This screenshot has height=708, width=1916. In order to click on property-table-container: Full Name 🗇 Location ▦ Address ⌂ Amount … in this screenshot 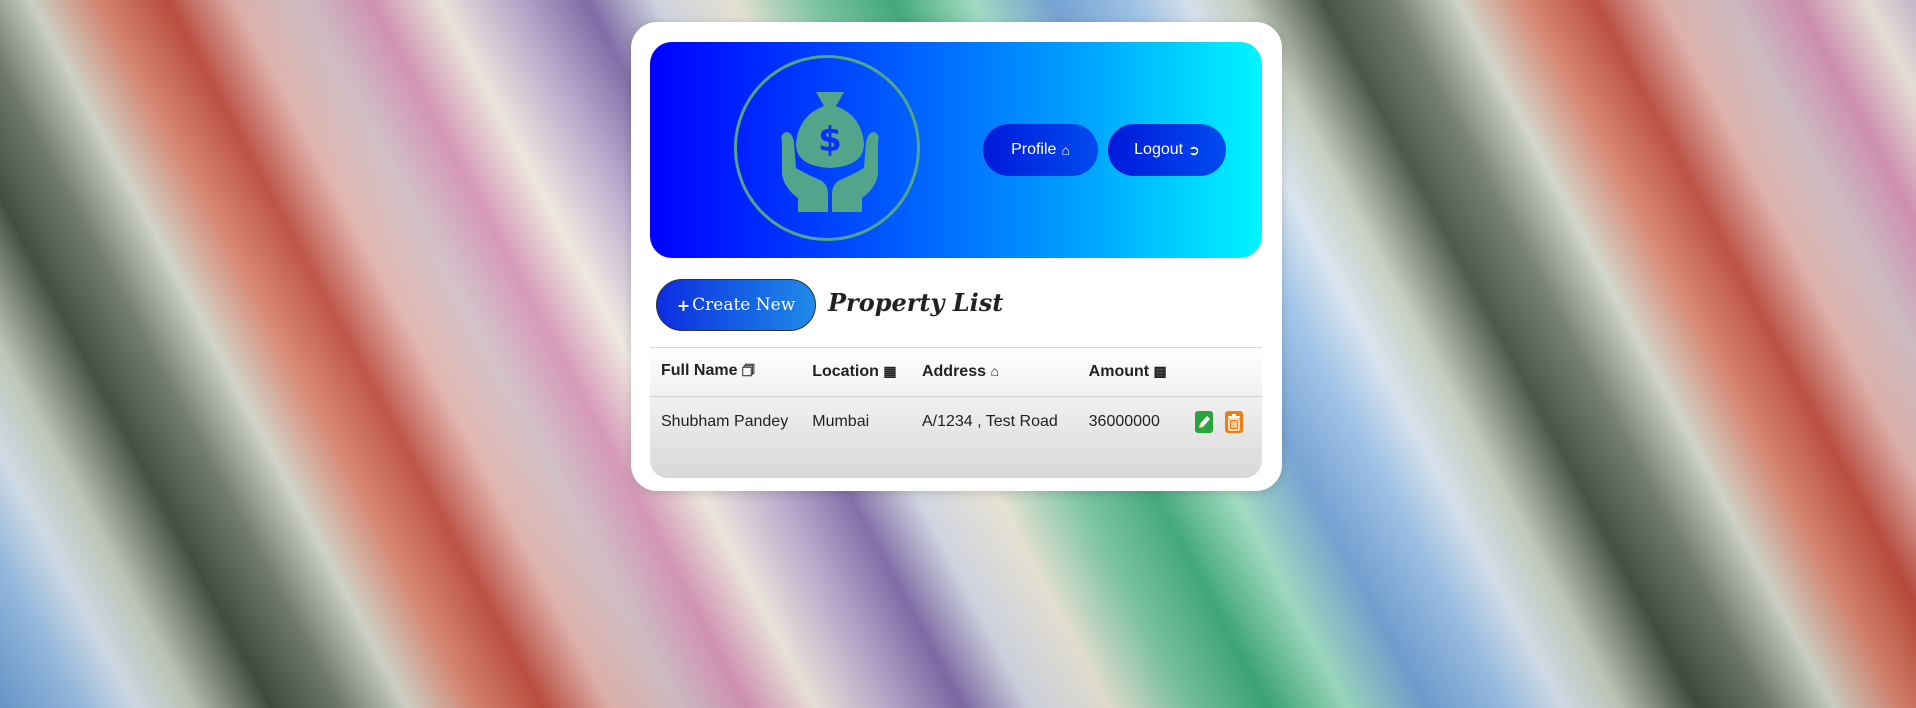, I will do `click(956, 412)`.